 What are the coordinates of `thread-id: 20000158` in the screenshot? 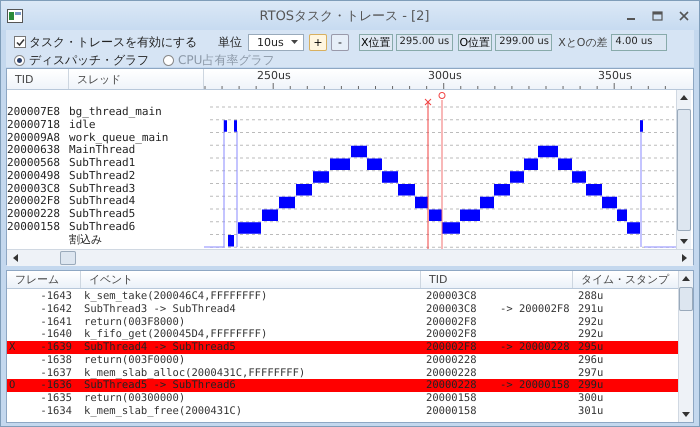 It's located at (34, 227).